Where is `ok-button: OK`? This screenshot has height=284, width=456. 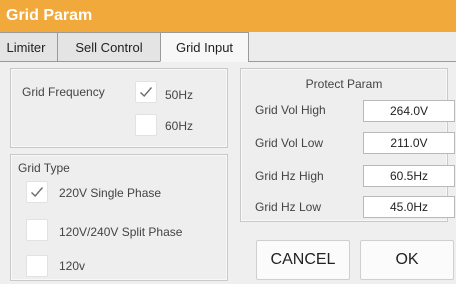
ok-button: OK is located at coordinates (407, 260).